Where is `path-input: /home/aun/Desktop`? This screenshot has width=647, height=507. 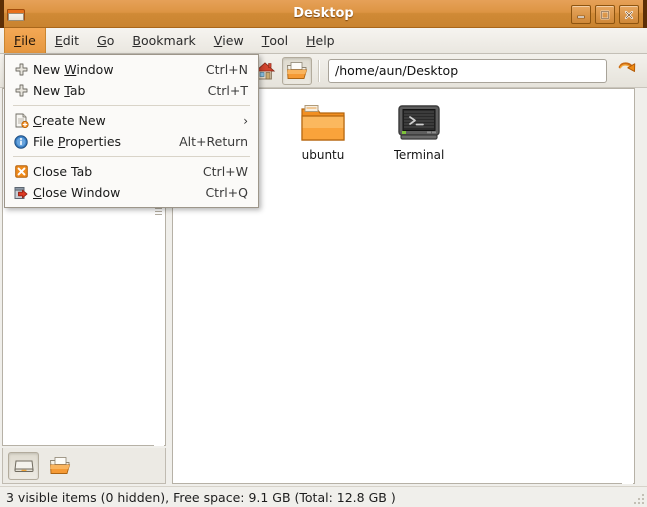 path-input: /home/aun/Desktop is located at coordinates (467, 70).